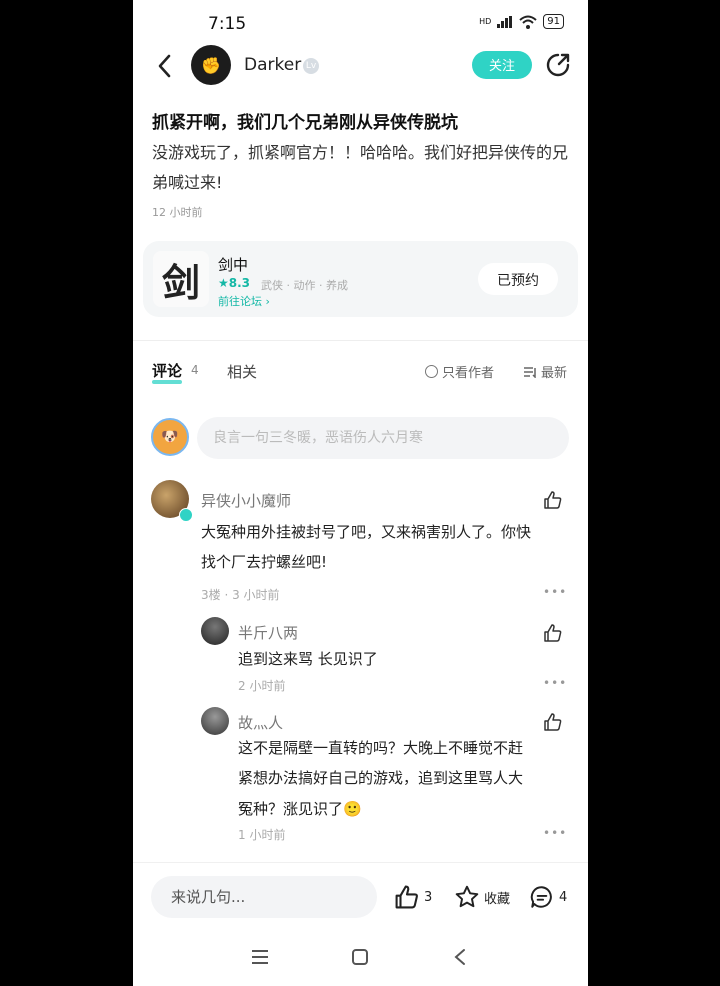  Describe the element at coordinates (233, 265) in the screenshot. I see `game-name: 剑中` at that location.